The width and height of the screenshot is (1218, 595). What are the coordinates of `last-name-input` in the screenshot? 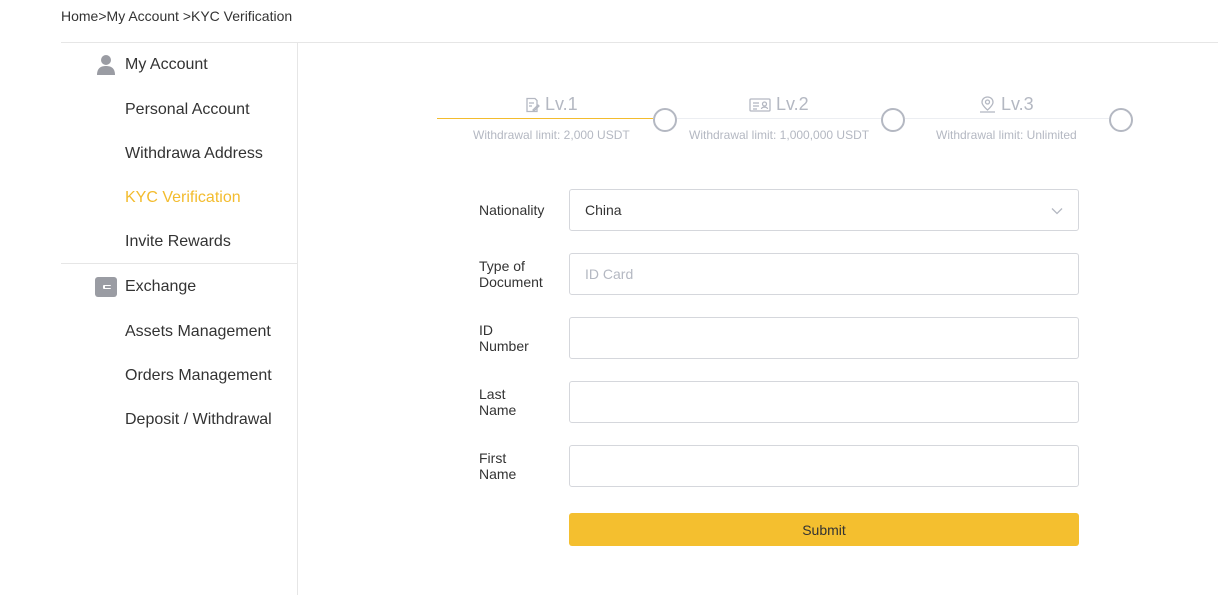 It's located at (824, 402).